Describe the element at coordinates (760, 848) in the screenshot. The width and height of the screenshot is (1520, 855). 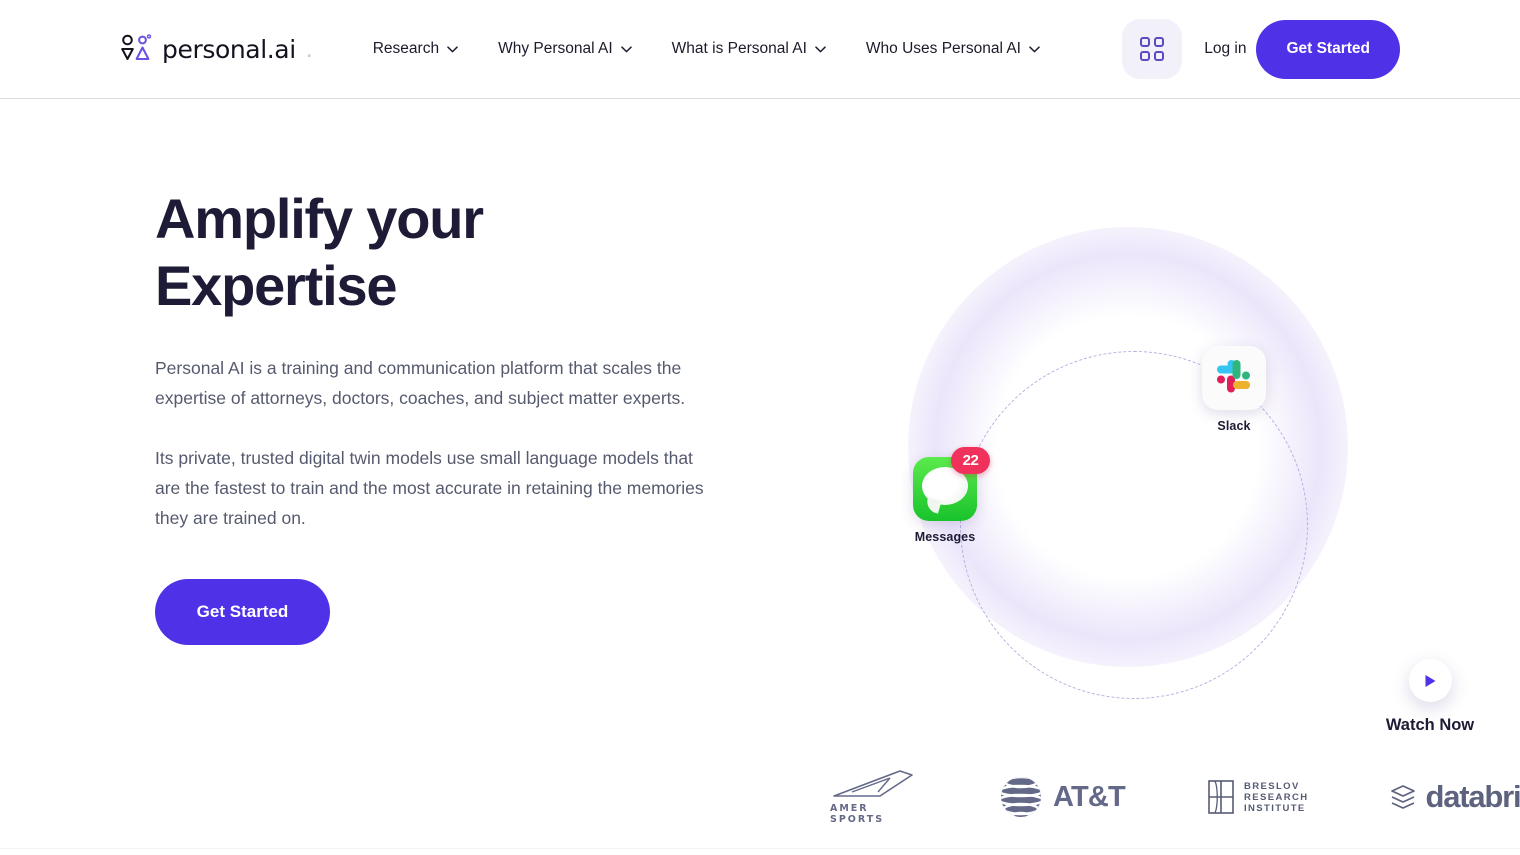
I see `bottom-divider` at that location.